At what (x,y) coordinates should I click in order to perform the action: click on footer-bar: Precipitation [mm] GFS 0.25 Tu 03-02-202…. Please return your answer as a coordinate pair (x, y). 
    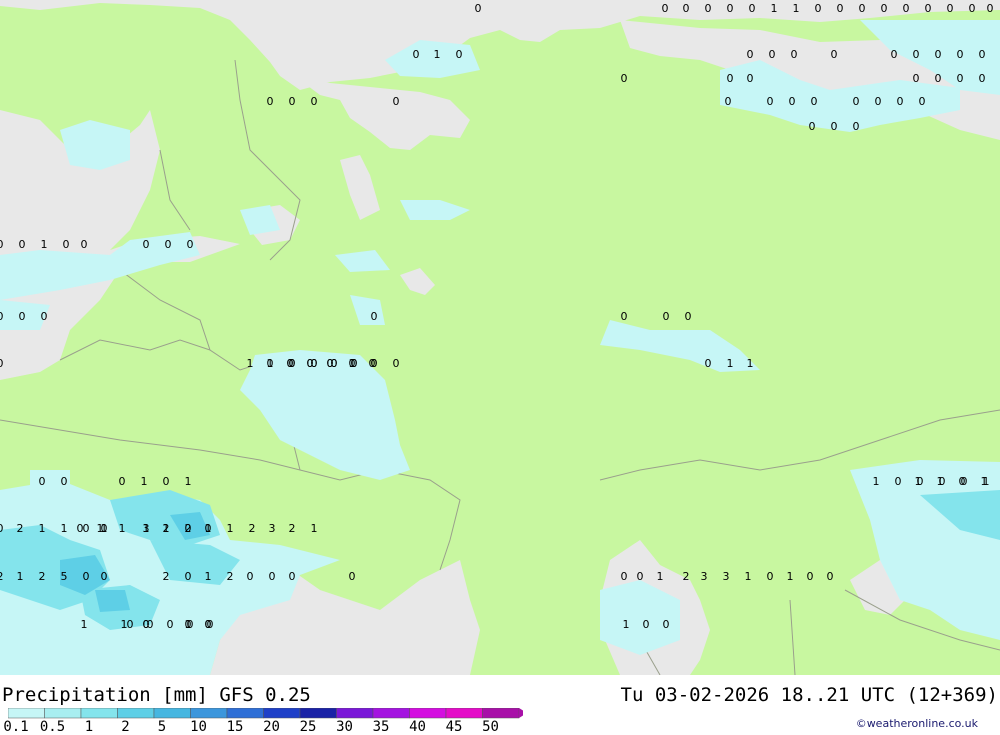
    Looking at the image, I should click on (500, 705).